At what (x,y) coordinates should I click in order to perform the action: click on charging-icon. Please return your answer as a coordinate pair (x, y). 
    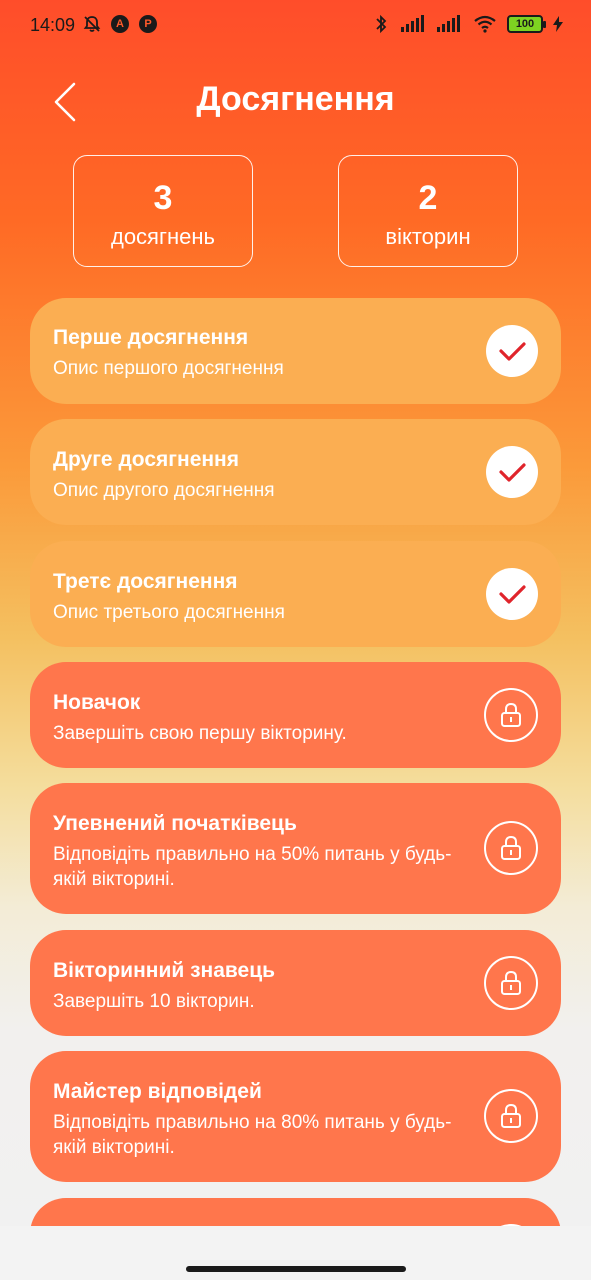
    Looking at the image, I should click on (558, 24).